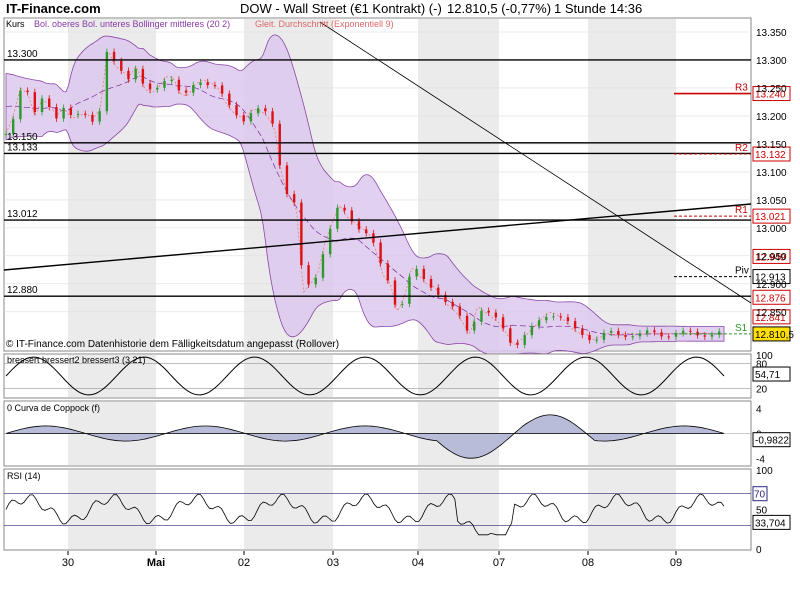 The height and width of the screenshot is (600, 800). I want to click on level-label: 12.876, so click(770, 298).